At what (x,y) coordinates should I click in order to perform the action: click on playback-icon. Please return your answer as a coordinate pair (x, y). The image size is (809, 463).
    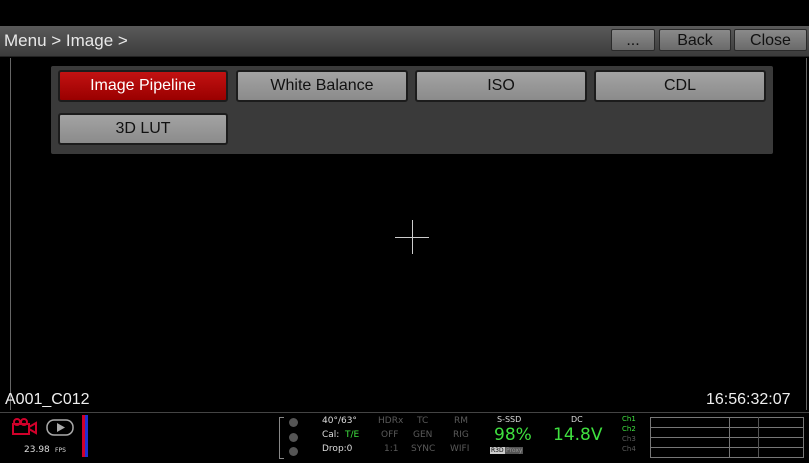
    Looking at the image, I should click on (61, 428).